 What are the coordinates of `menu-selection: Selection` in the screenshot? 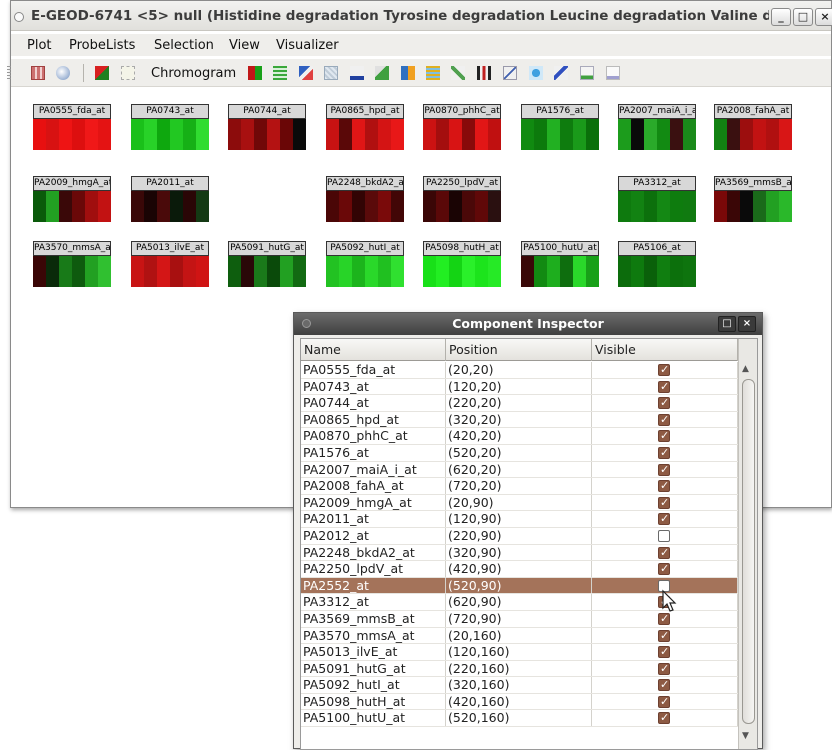 It's located at (184, 45).